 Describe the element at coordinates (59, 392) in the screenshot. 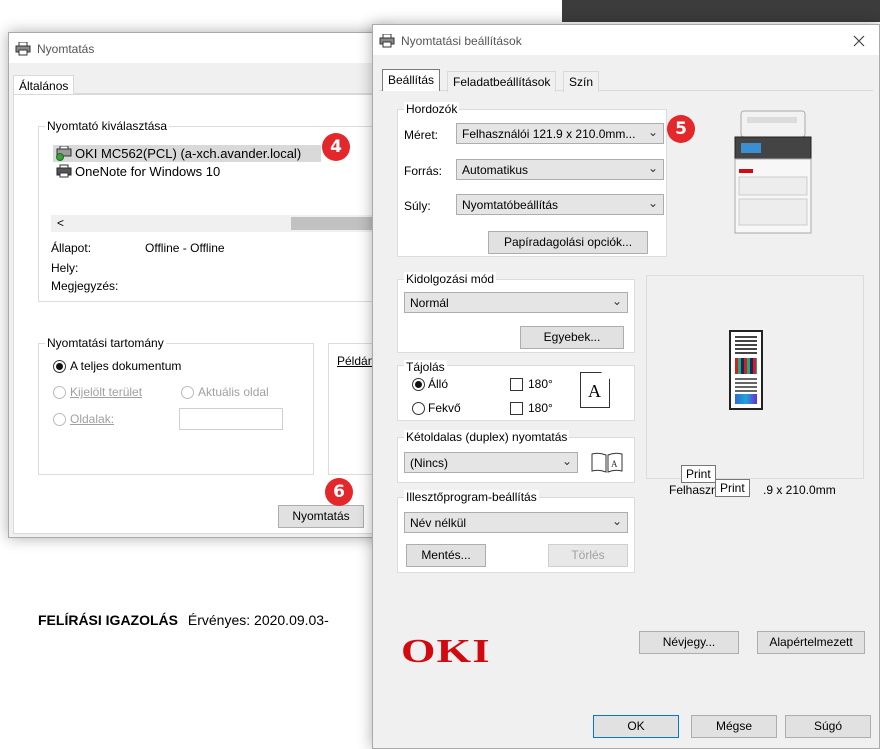

I see `range-selection-radio` at that location.